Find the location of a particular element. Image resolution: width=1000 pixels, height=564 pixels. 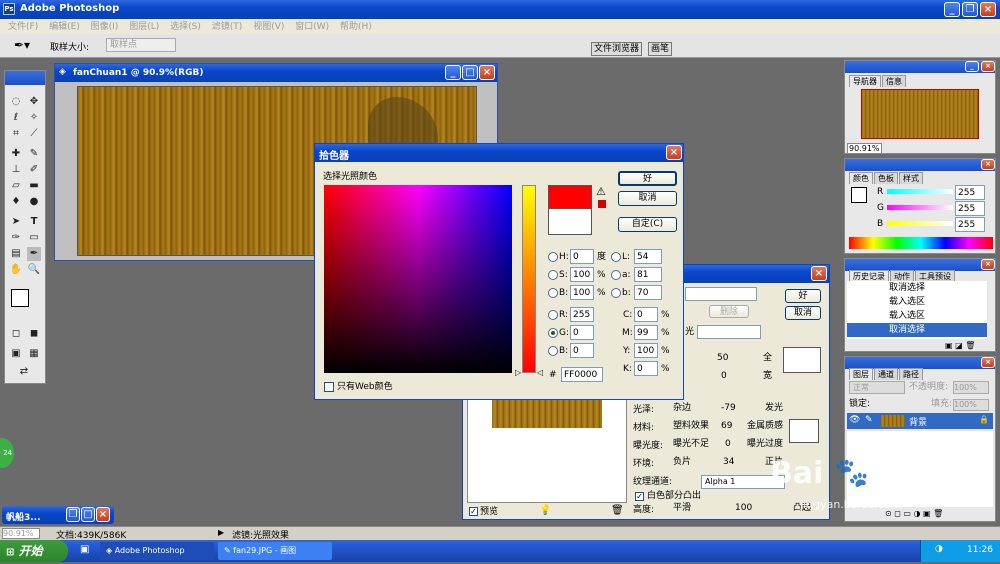

exposure-color-swatch is located at coordinates (804, 431).